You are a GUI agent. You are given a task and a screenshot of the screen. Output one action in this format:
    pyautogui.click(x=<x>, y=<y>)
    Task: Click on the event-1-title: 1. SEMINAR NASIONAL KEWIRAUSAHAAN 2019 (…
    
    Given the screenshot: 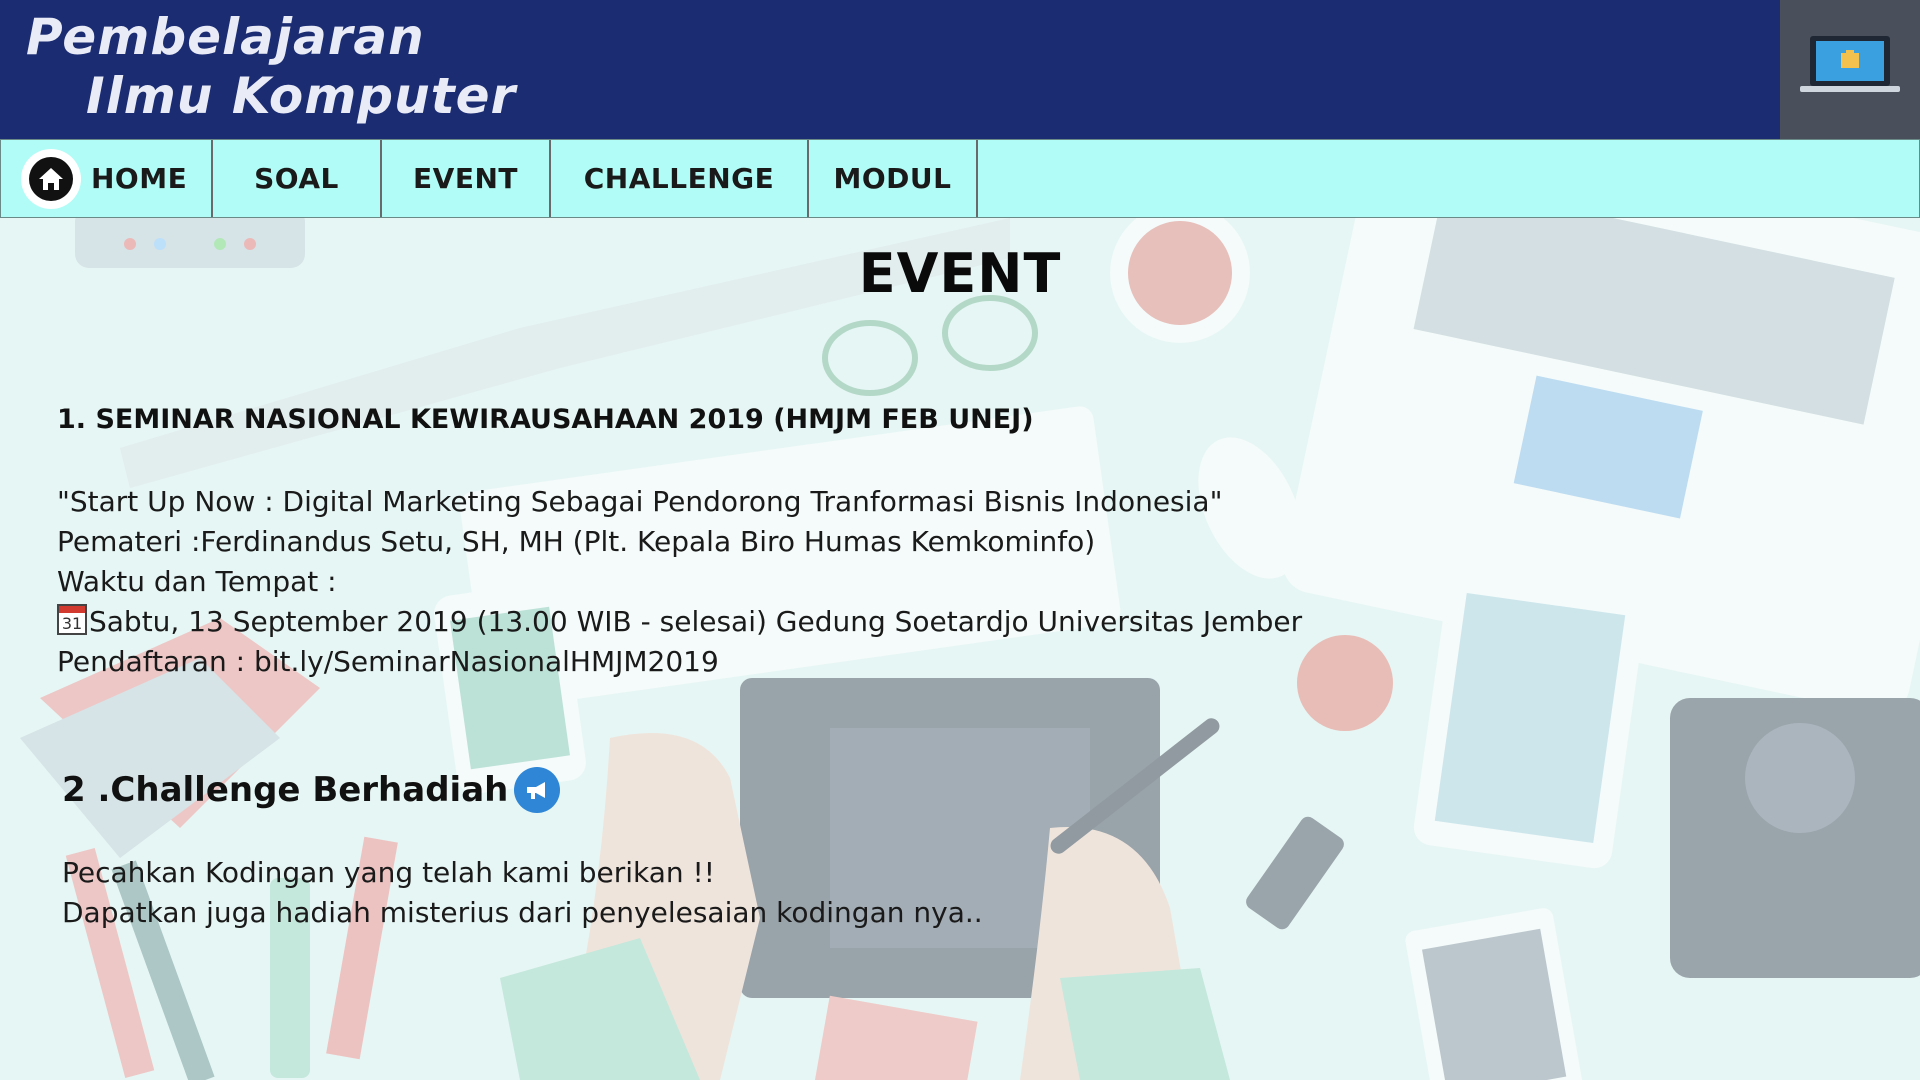 What is the action you would take?
    pyautogui.click(x=545, y=419)
    